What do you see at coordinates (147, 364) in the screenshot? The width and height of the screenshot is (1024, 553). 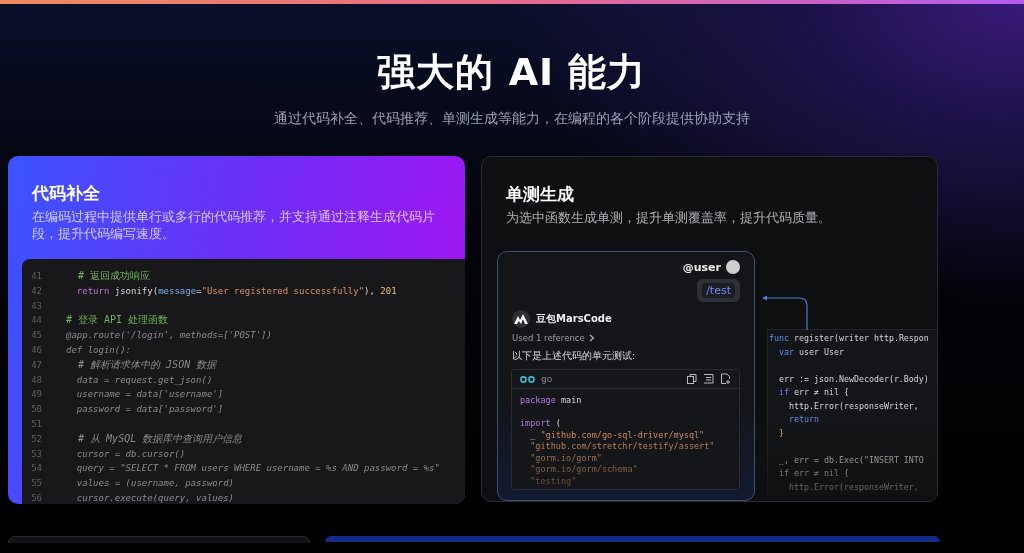 I see `code-line: # 解析请求体中的 JSON 数据` at bounding box center [147, 364].